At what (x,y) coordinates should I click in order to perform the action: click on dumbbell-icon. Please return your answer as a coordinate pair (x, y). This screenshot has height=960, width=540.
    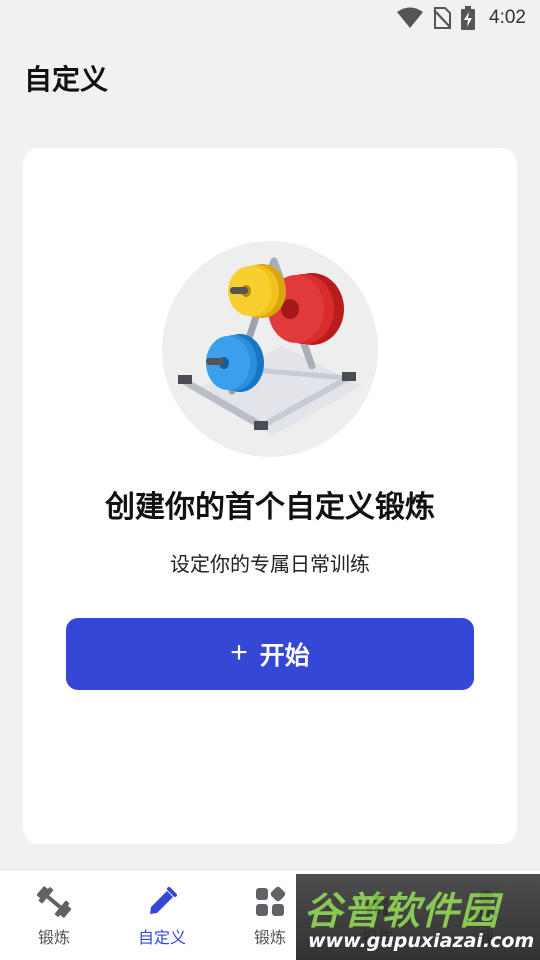
    Looking at the image, I should click on (54, 902).